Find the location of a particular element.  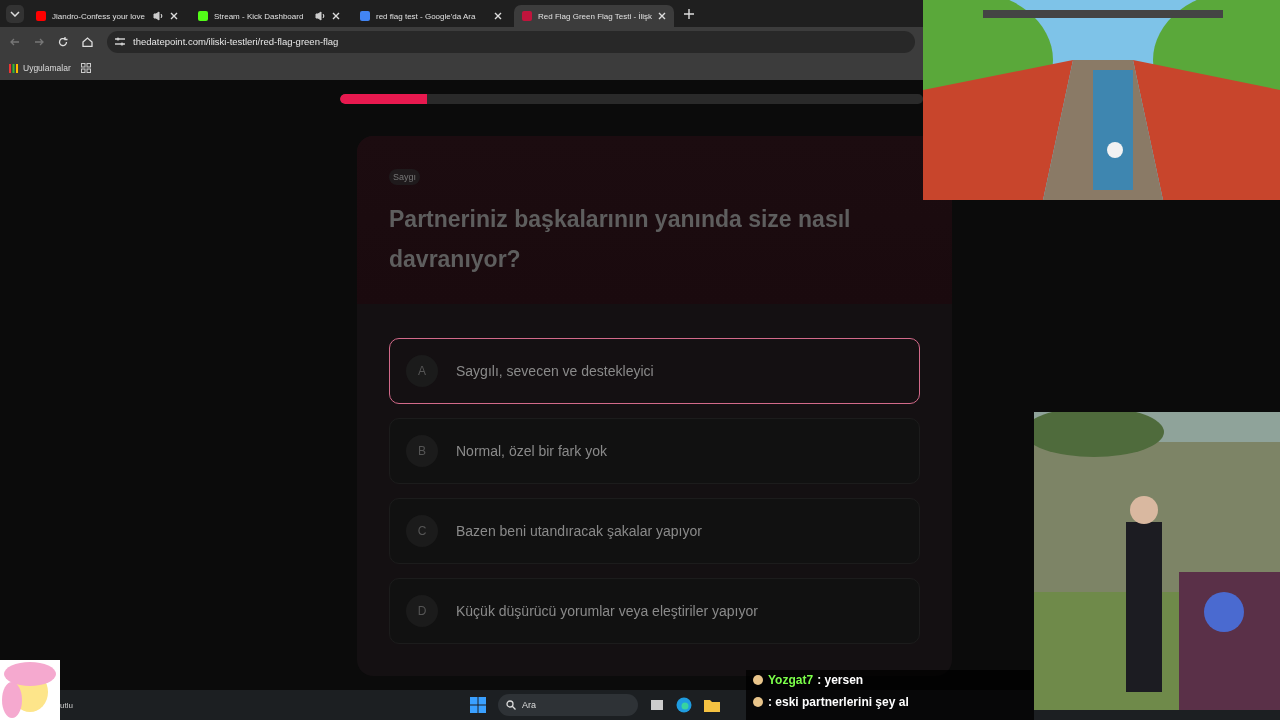

option-letter: B is located at coordinates (422, 451).